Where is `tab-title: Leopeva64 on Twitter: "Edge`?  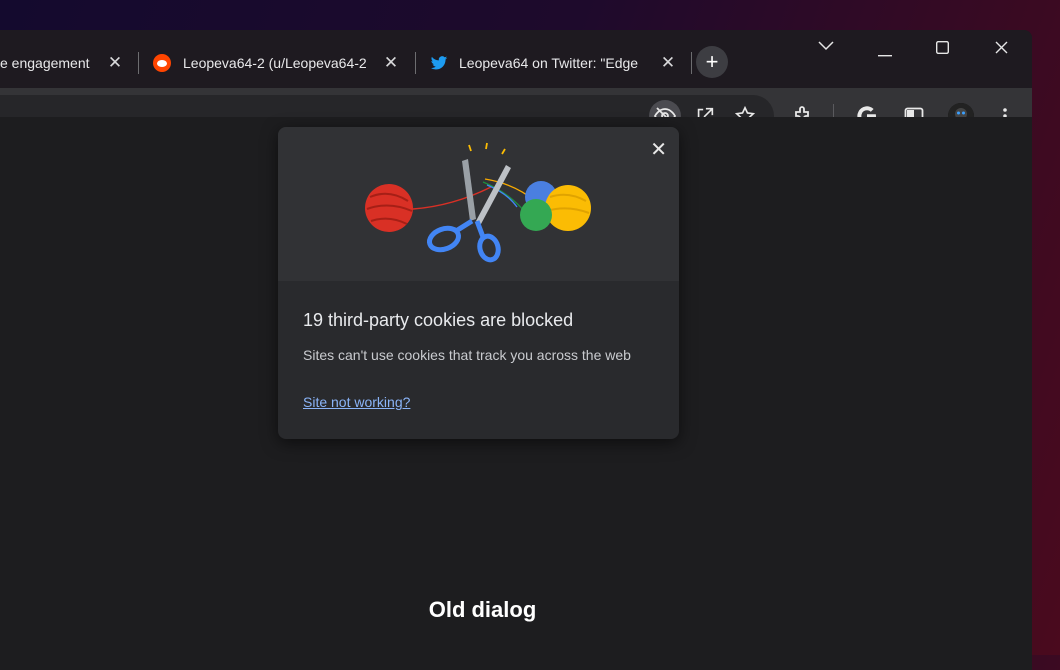 tab-title: Leopeva64 on Twitter: "Edge is located at coordinates (549, 63).